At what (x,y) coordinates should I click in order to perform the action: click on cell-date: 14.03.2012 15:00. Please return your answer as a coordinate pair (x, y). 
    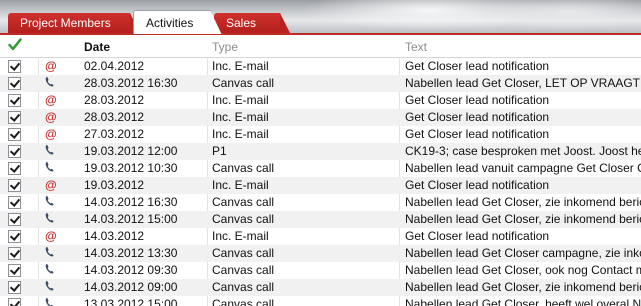
    Looking at the image, I should click on (131, 219).